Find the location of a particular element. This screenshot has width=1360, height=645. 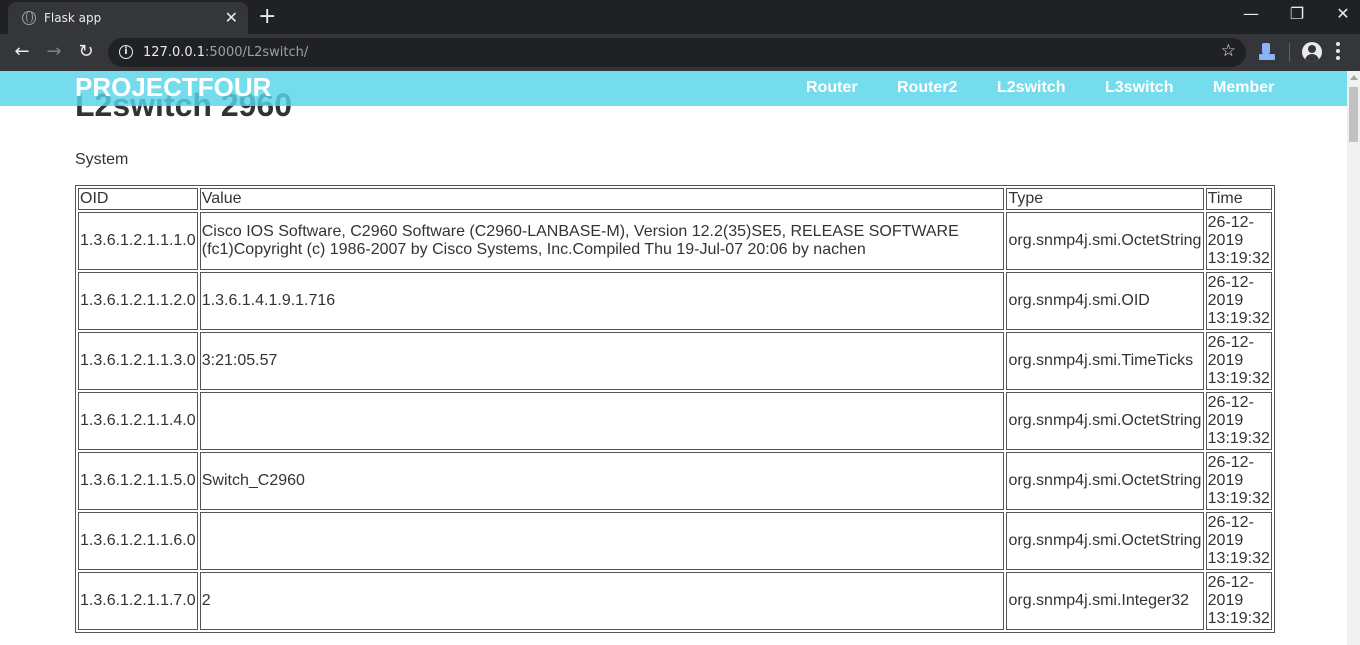

nav-link-l2switch: L2switch is located at coordinates (1031, 88).